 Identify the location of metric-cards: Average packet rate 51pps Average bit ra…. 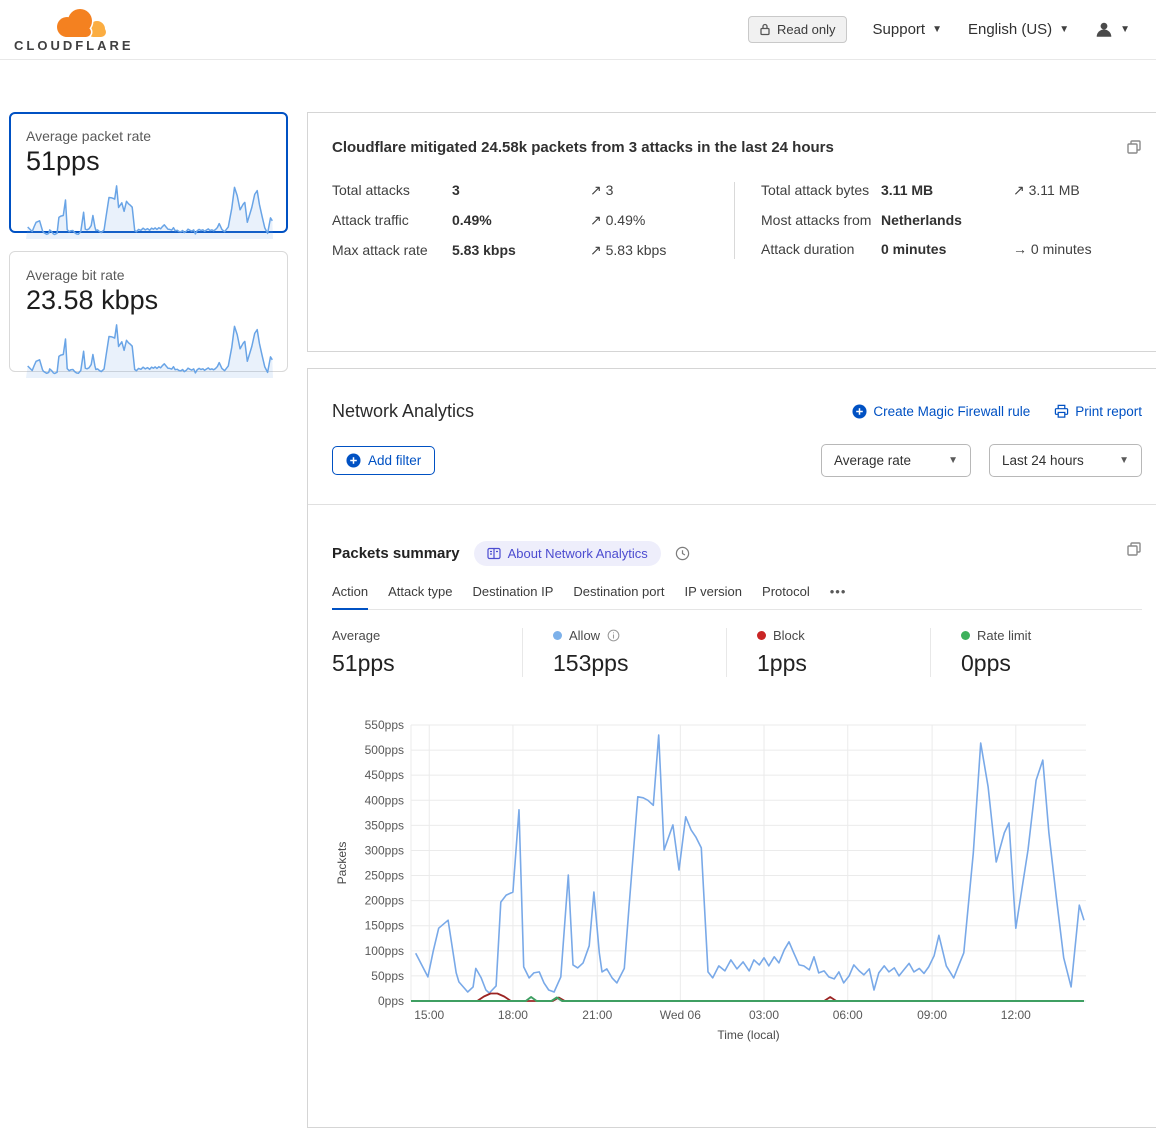
(148, 251).